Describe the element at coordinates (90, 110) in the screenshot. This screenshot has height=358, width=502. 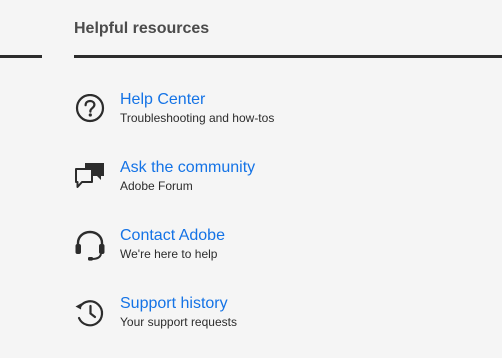
I see `help-circle-icon` at that location.